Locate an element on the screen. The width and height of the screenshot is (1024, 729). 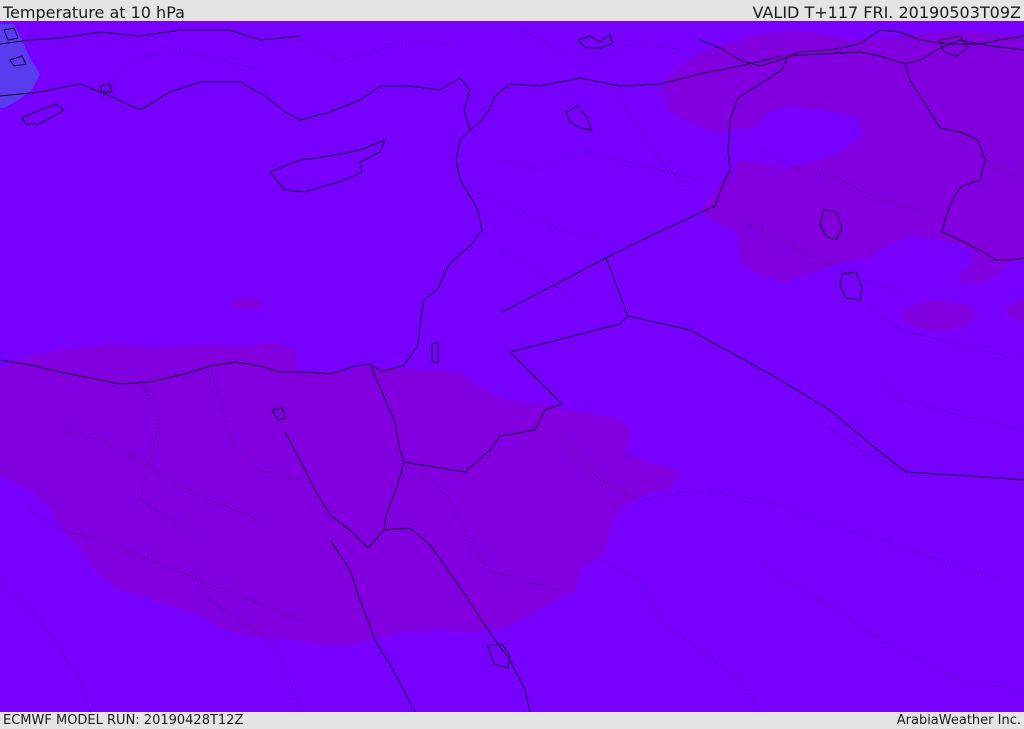
credit-label: ArabiaWeather Inc. is located at coordinates (958, 720).